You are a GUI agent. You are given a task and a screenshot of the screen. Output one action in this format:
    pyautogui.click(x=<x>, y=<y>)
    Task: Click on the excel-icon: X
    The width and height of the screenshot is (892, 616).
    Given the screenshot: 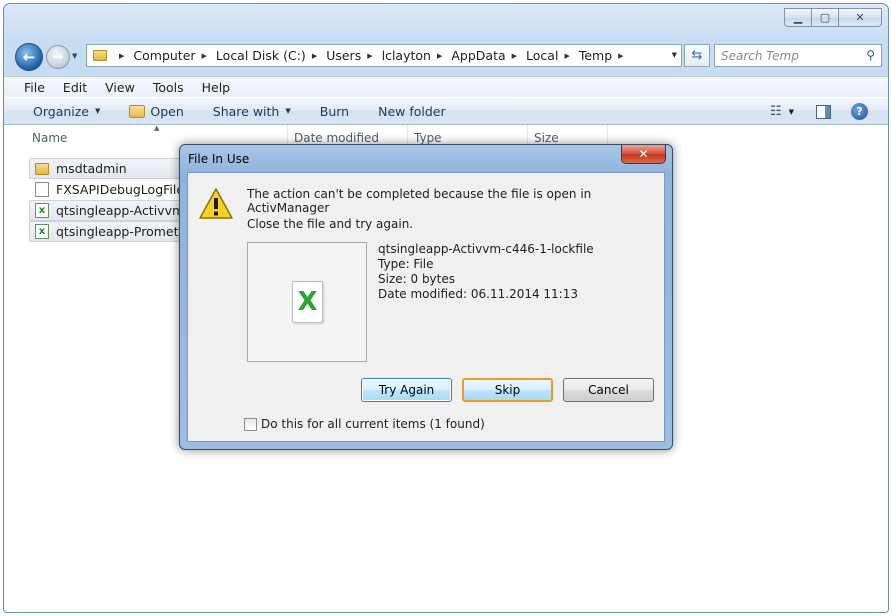 What is the action you would take?
    pyautogui.click(x=307, y=302)
    